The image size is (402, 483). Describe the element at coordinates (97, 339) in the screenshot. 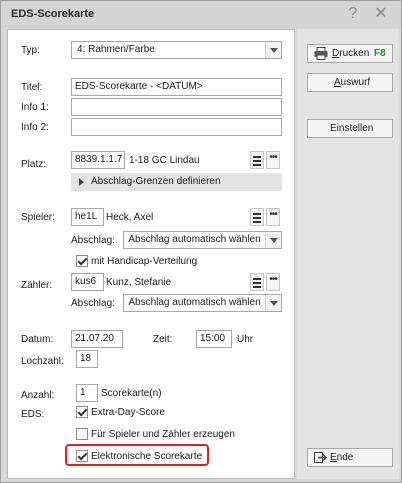

I see `datum-input: 21.07.20` at that location.